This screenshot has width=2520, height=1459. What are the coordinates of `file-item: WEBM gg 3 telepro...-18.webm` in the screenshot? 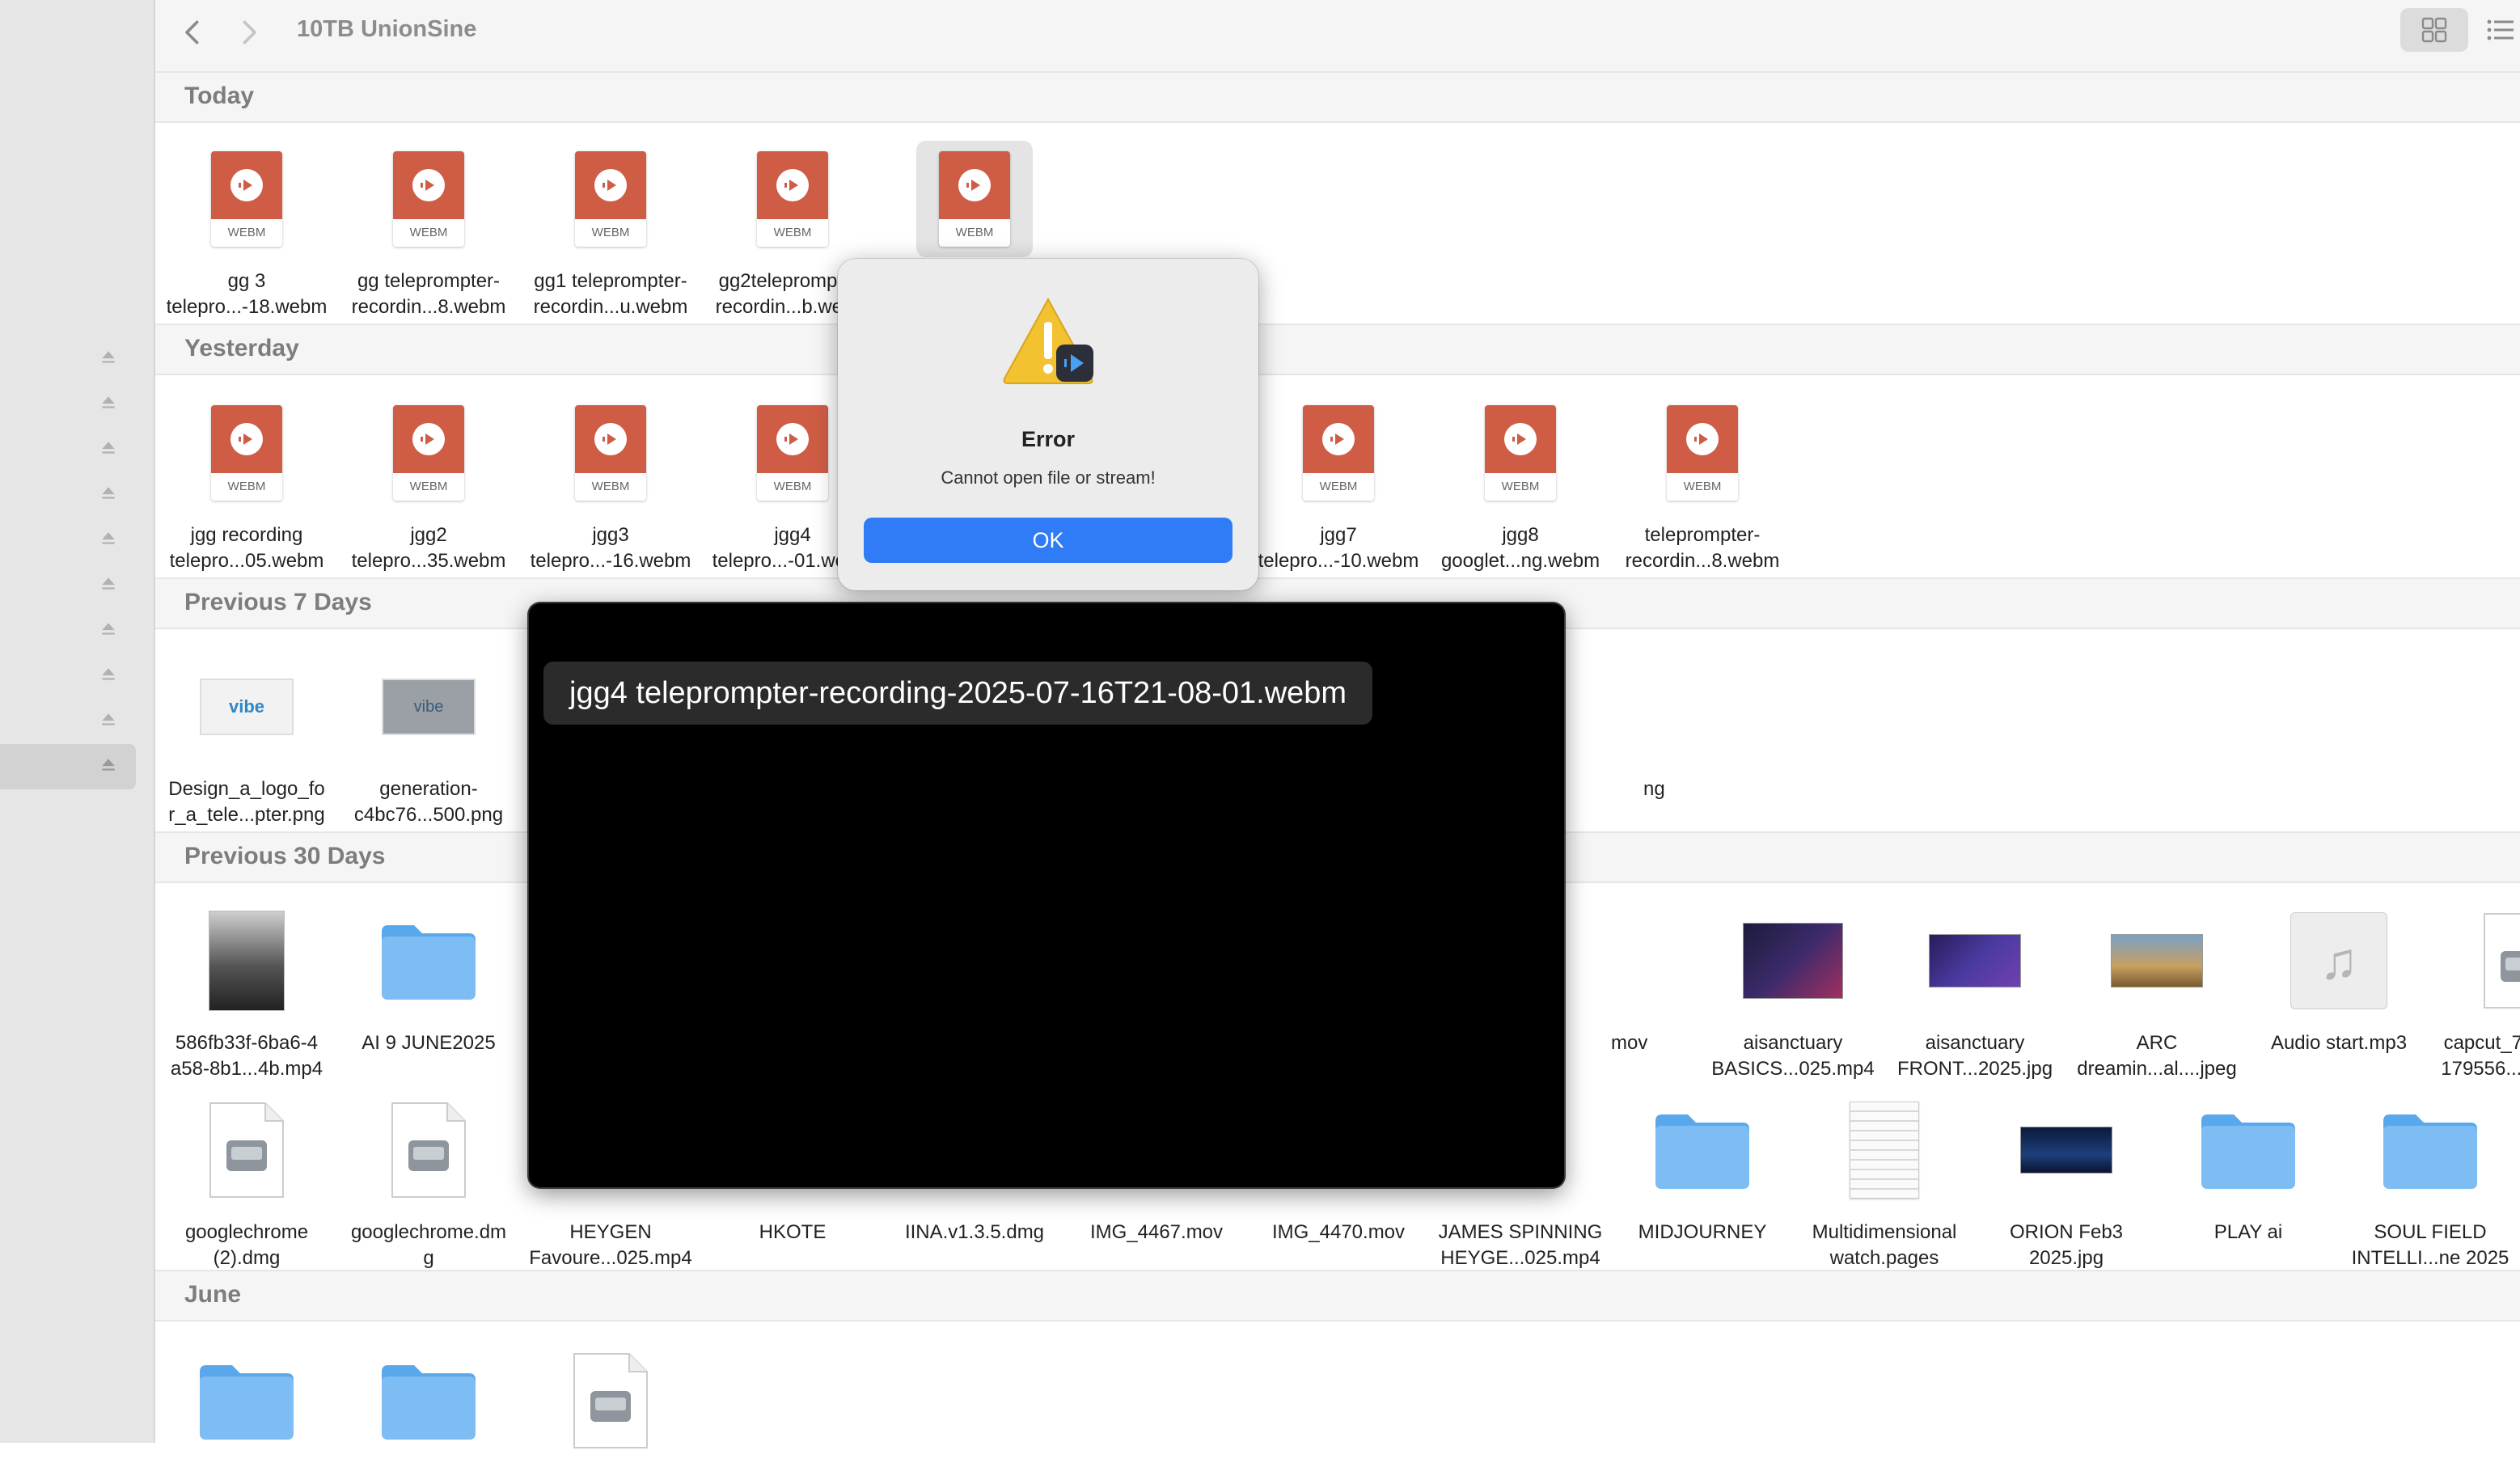 It's located at (246, 230).